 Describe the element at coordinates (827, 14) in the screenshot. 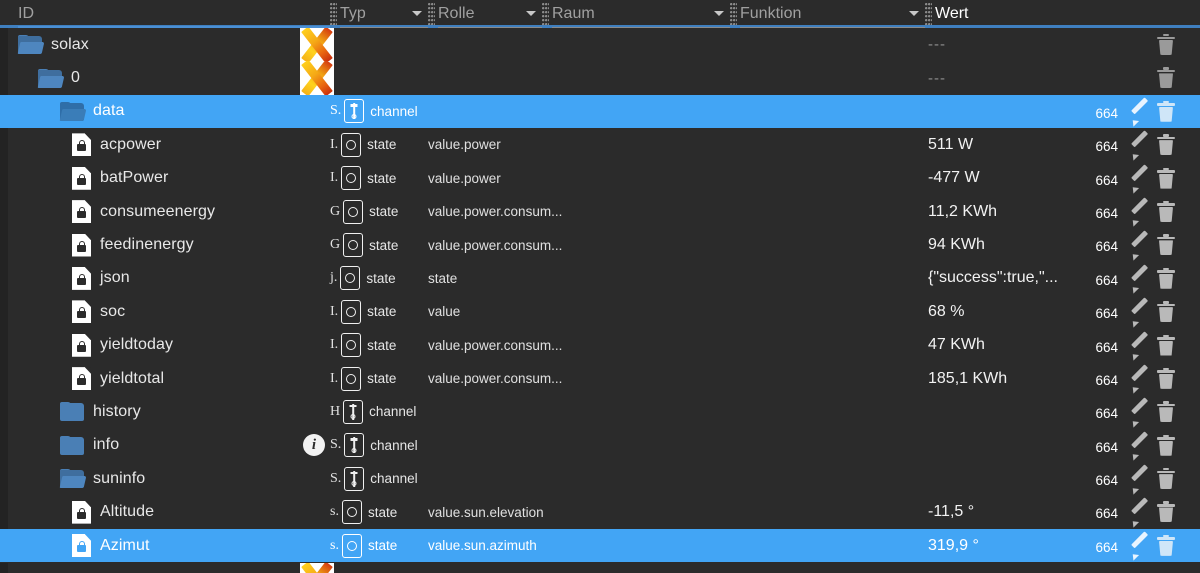

I see `column-header-funktion: Funktion` at that location.